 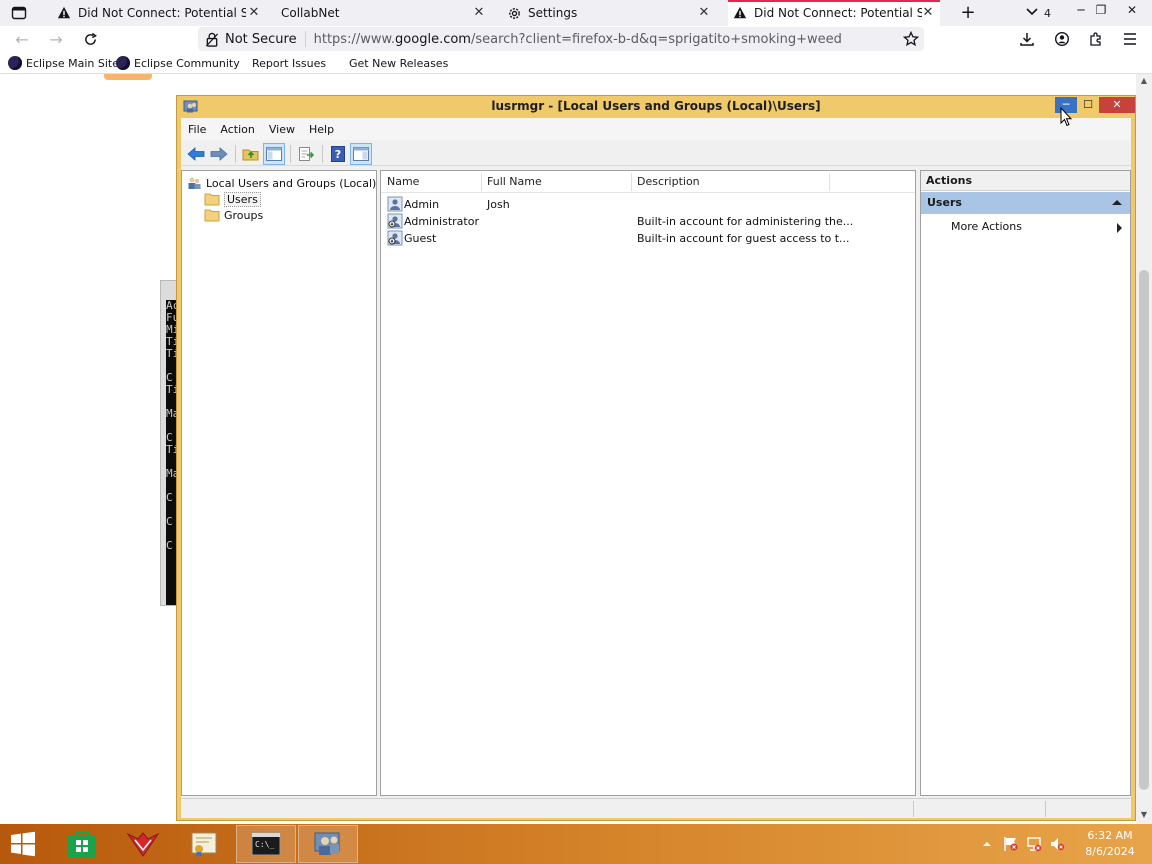 What do you see at coordinates (219, 154) in the screenshot?
I see `forward-arrow-icon` at bounding box center [219, 154].